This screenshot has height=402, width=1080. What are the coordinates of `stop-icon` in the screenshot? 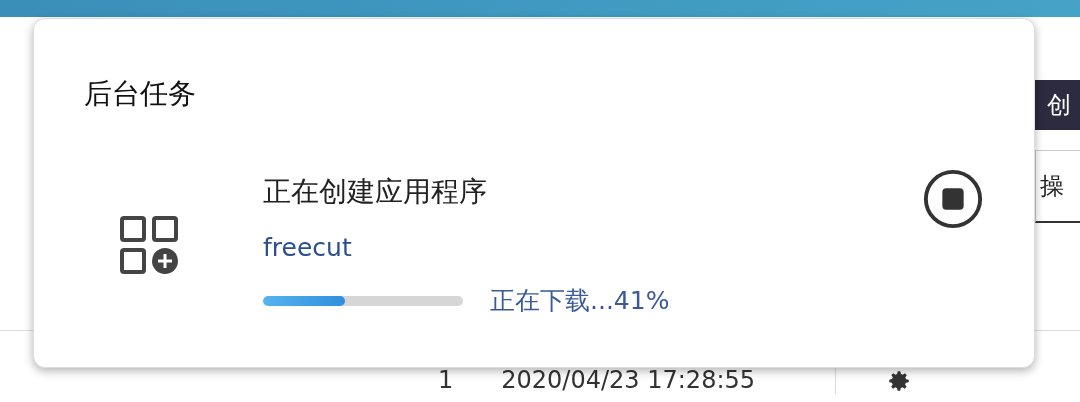 It's located at (953, 199).